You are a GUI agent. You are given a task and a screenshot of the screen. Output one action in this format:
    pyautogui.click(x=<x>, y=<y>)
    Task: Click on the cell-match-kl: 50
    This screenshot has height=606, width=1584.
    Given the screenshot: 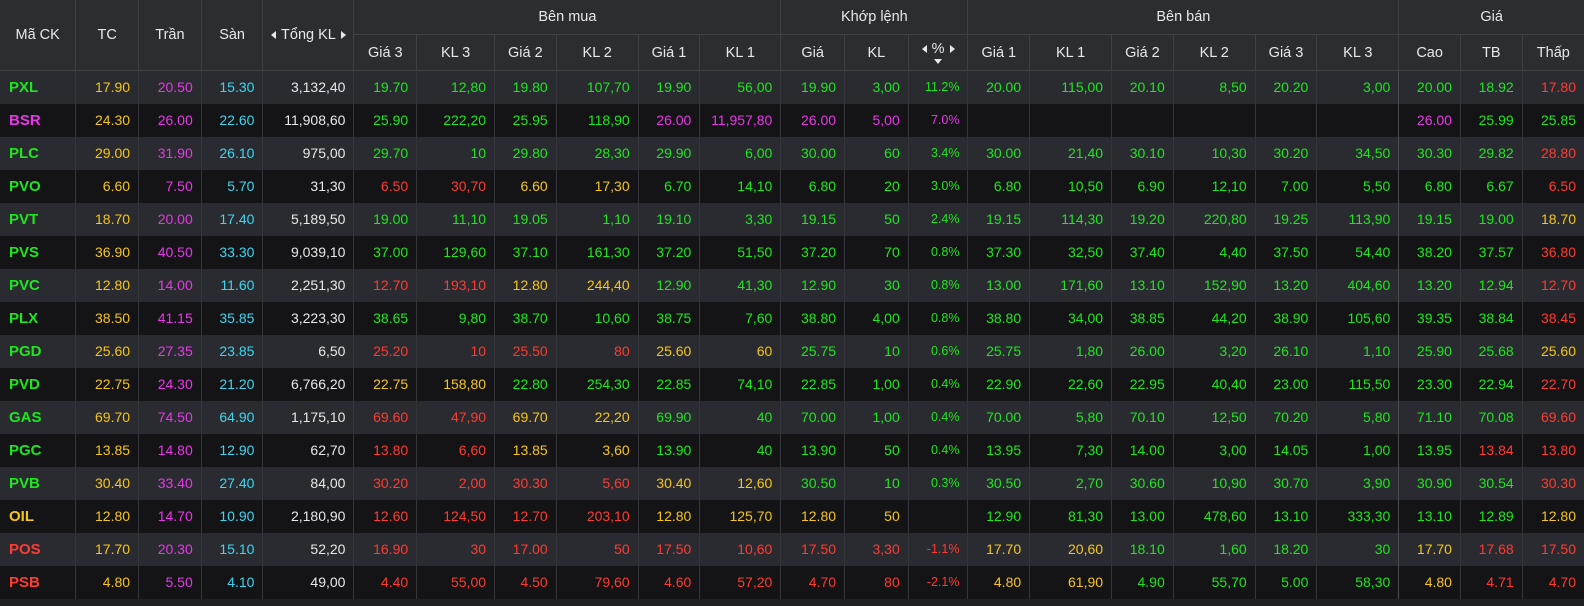 What is the action you would take?
    pyautogui.click(x=876, y=219)
    